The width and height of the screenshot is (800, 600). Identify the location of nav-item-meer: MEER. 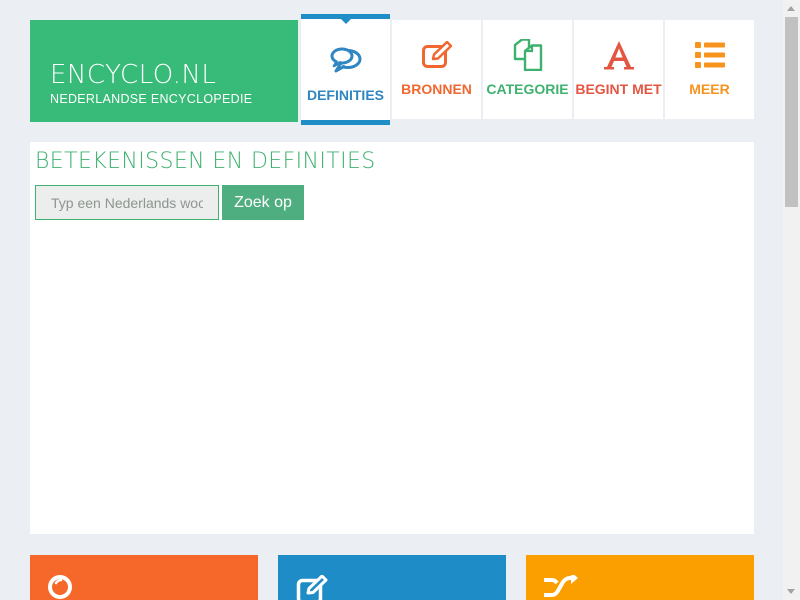
(709, 69).